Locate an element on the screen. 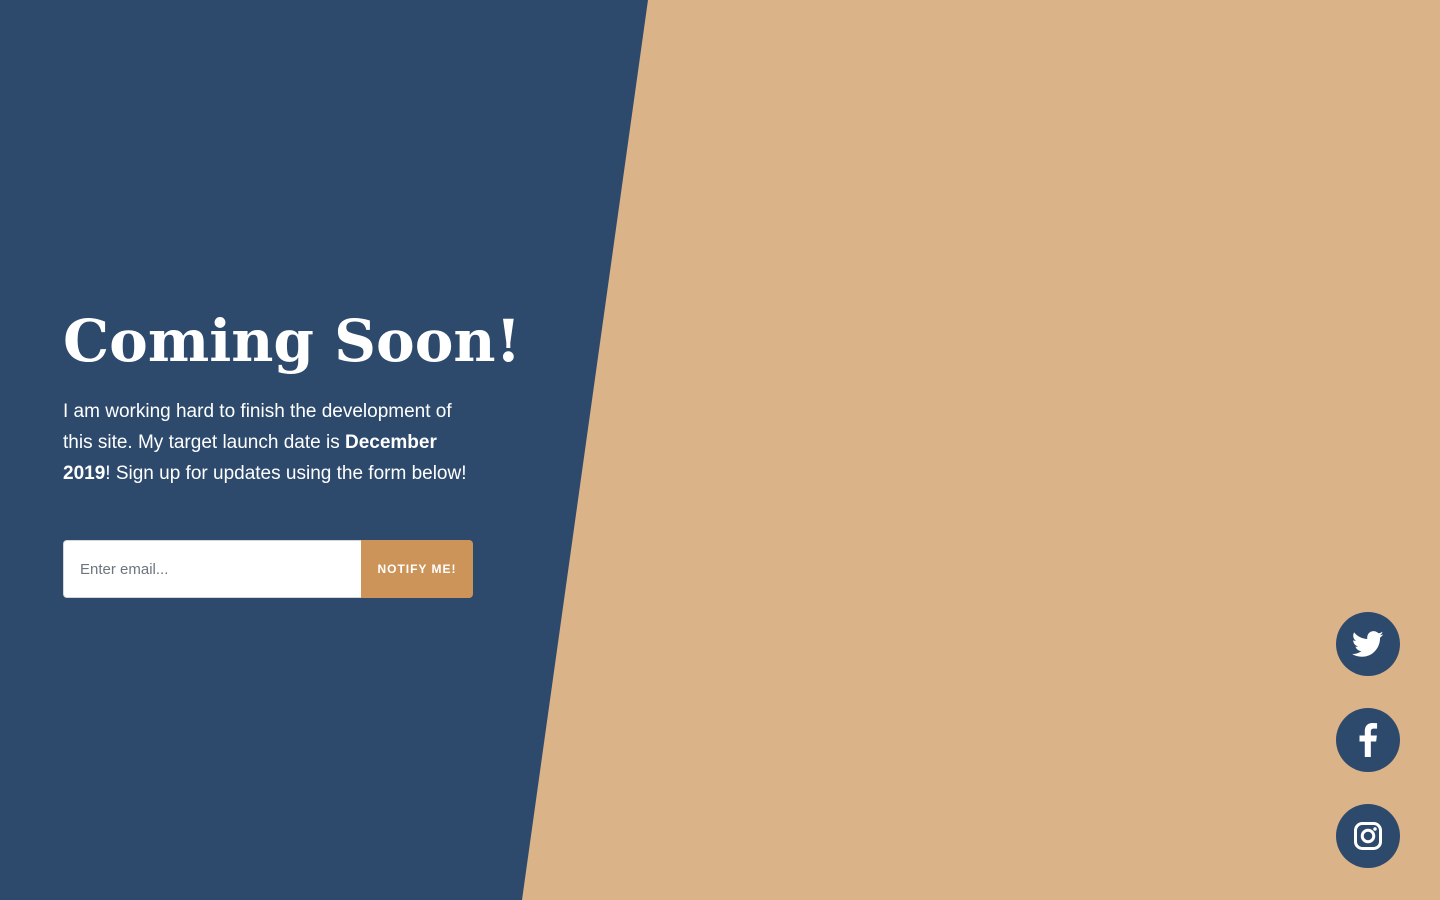 This screenshot has height=900, width=1440. signup-form: NOTIFY ME! is located at coordinates (268, 569).